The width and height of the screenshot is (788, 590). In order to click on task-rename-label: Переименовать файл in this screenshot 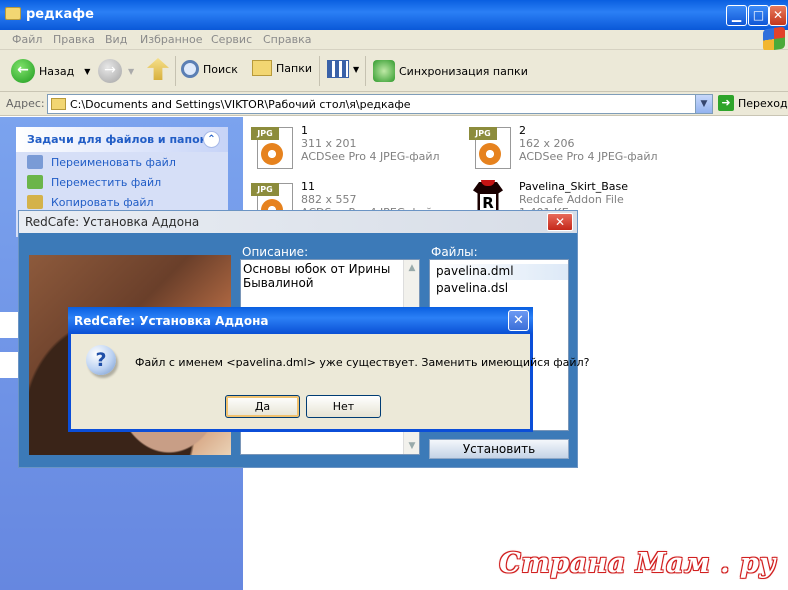, I will do `click(113, 162)`.